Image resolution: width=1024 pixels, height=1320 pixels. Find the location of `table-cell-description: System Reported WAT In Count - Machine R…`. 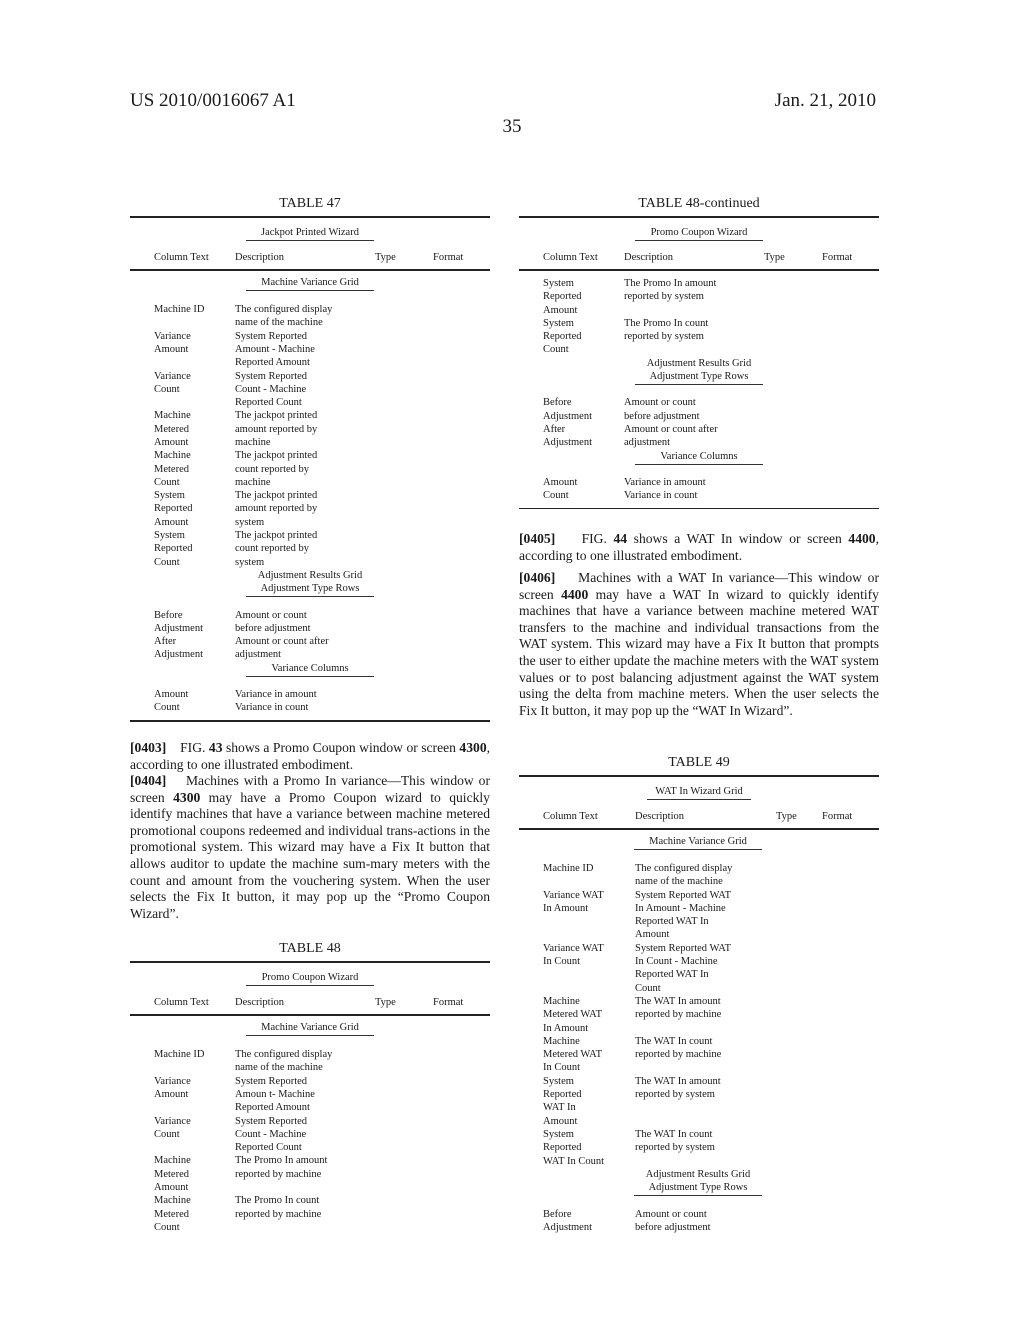

table-cell-description: System Reported WAT In Count - Machine R… is located at coordinates (683, 968).